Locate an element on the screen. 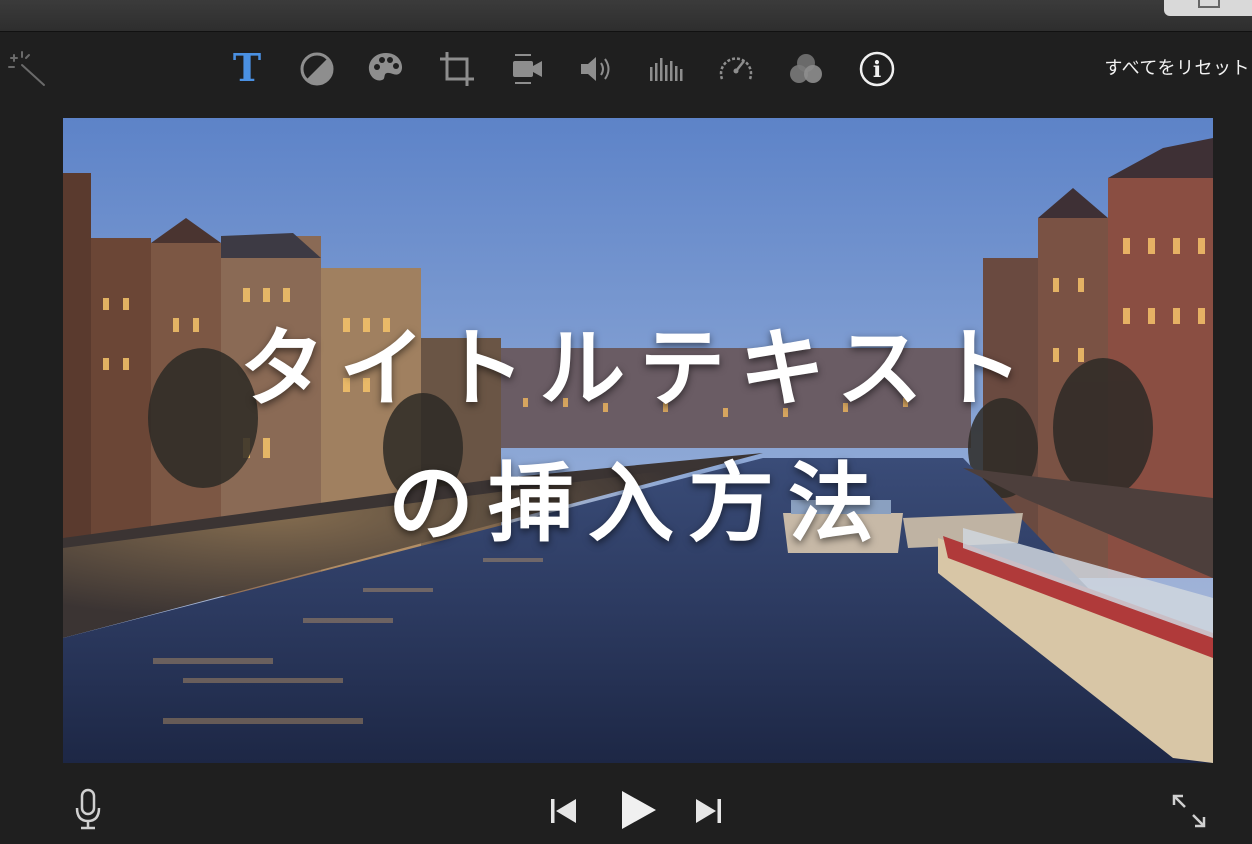 The image size is (1252, 844). skip-back-icon is located at coordinates (563, 813).